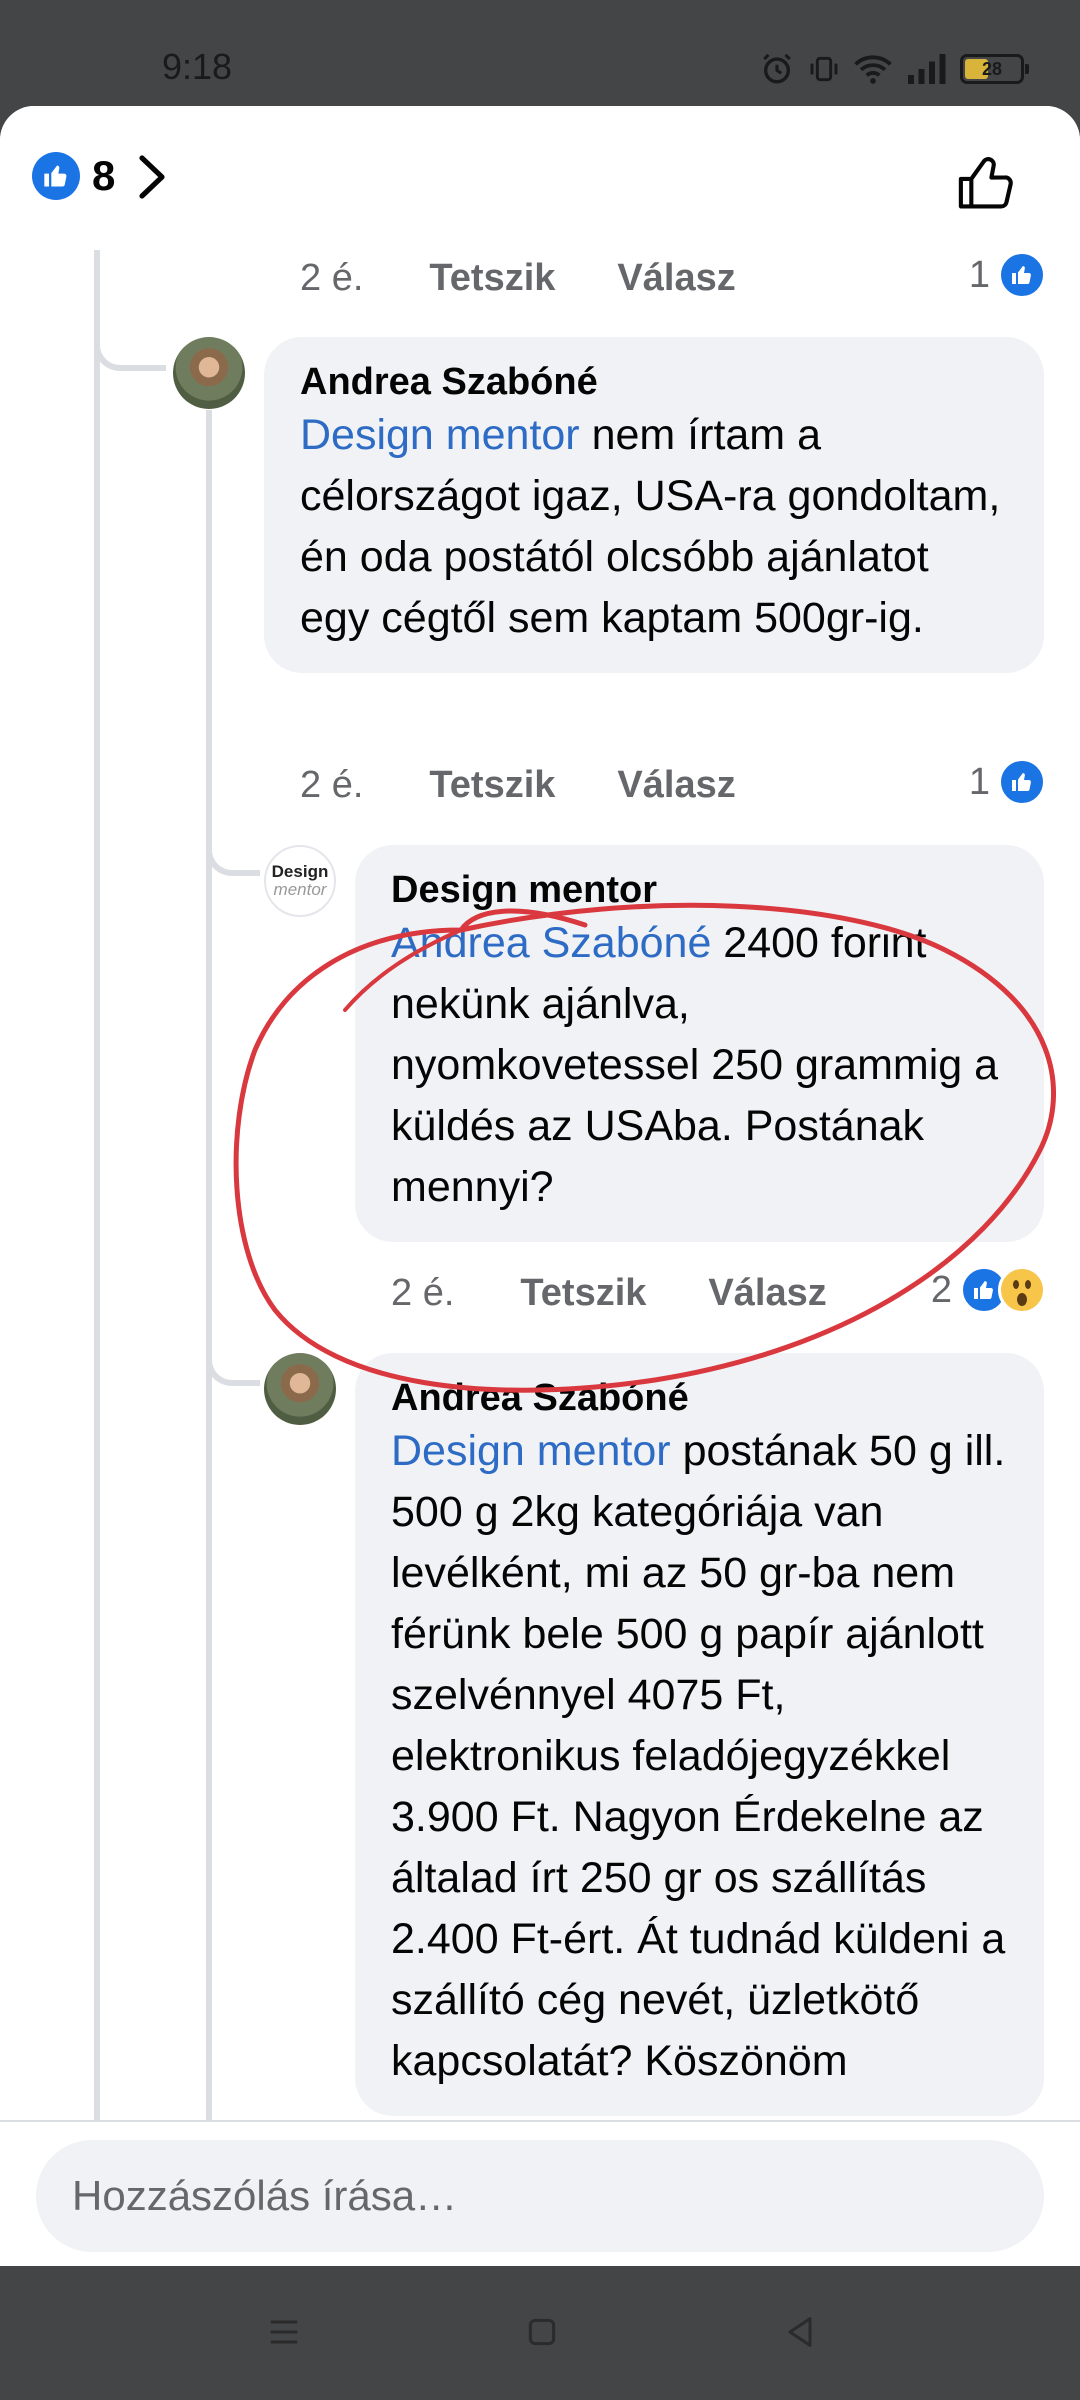 The image size is (1080, 2400). Describe the element at coordinates (941, 1289) in the screenshot. I see `reaction-count: 2` at that location.